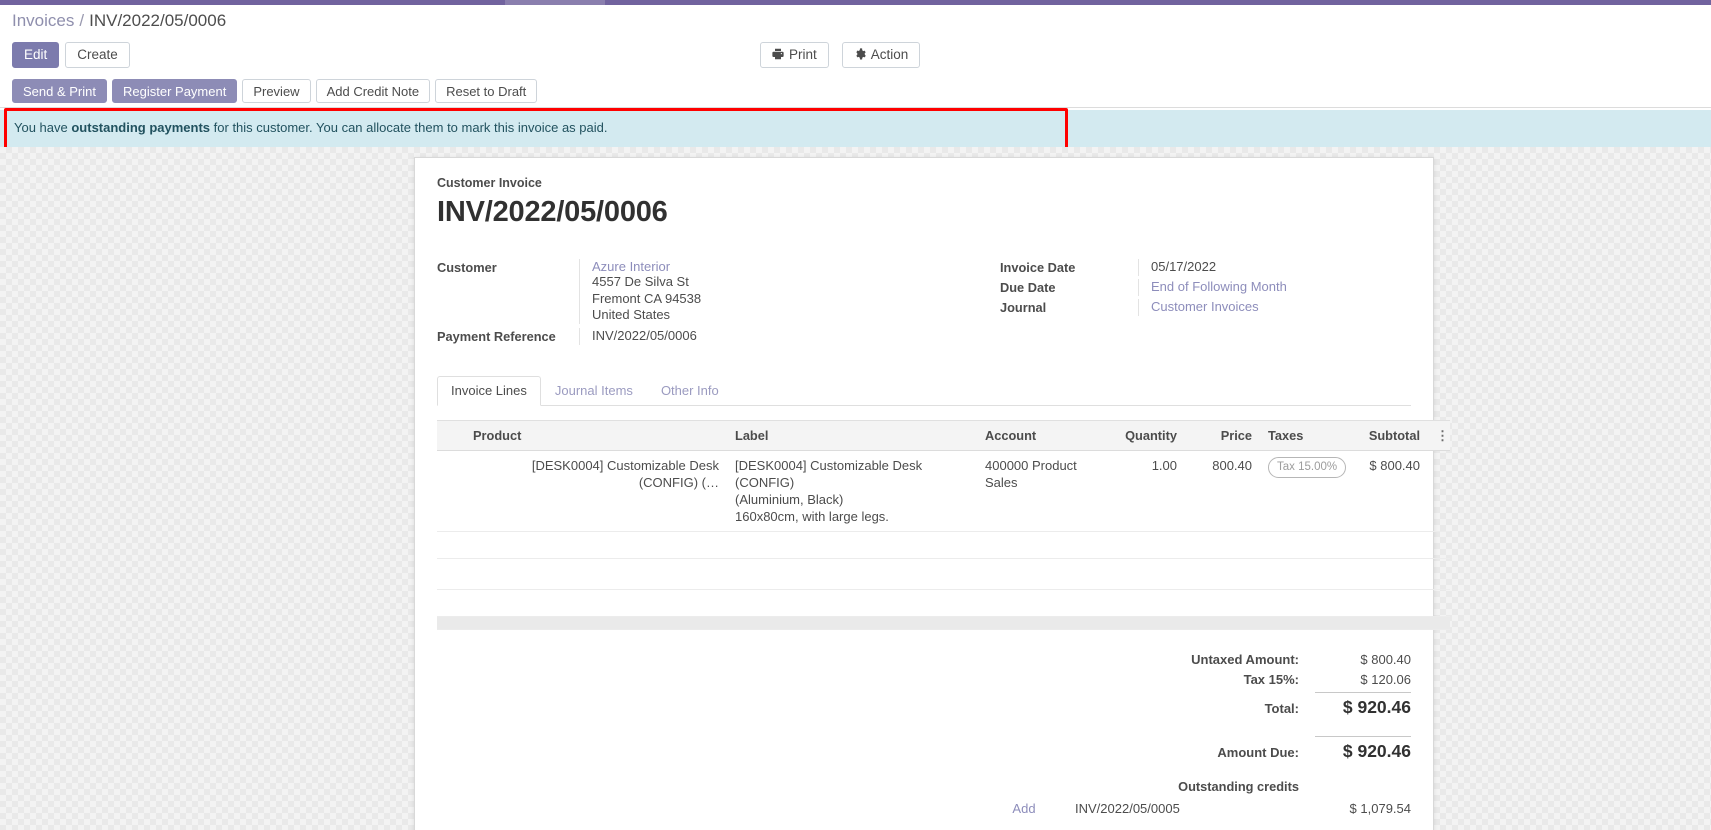 The height and width of the screenshot is (830, 1711). Describe the element at coordinates (1222, 491) in the screenshot. I see `cell-price: 800.40` at that location.